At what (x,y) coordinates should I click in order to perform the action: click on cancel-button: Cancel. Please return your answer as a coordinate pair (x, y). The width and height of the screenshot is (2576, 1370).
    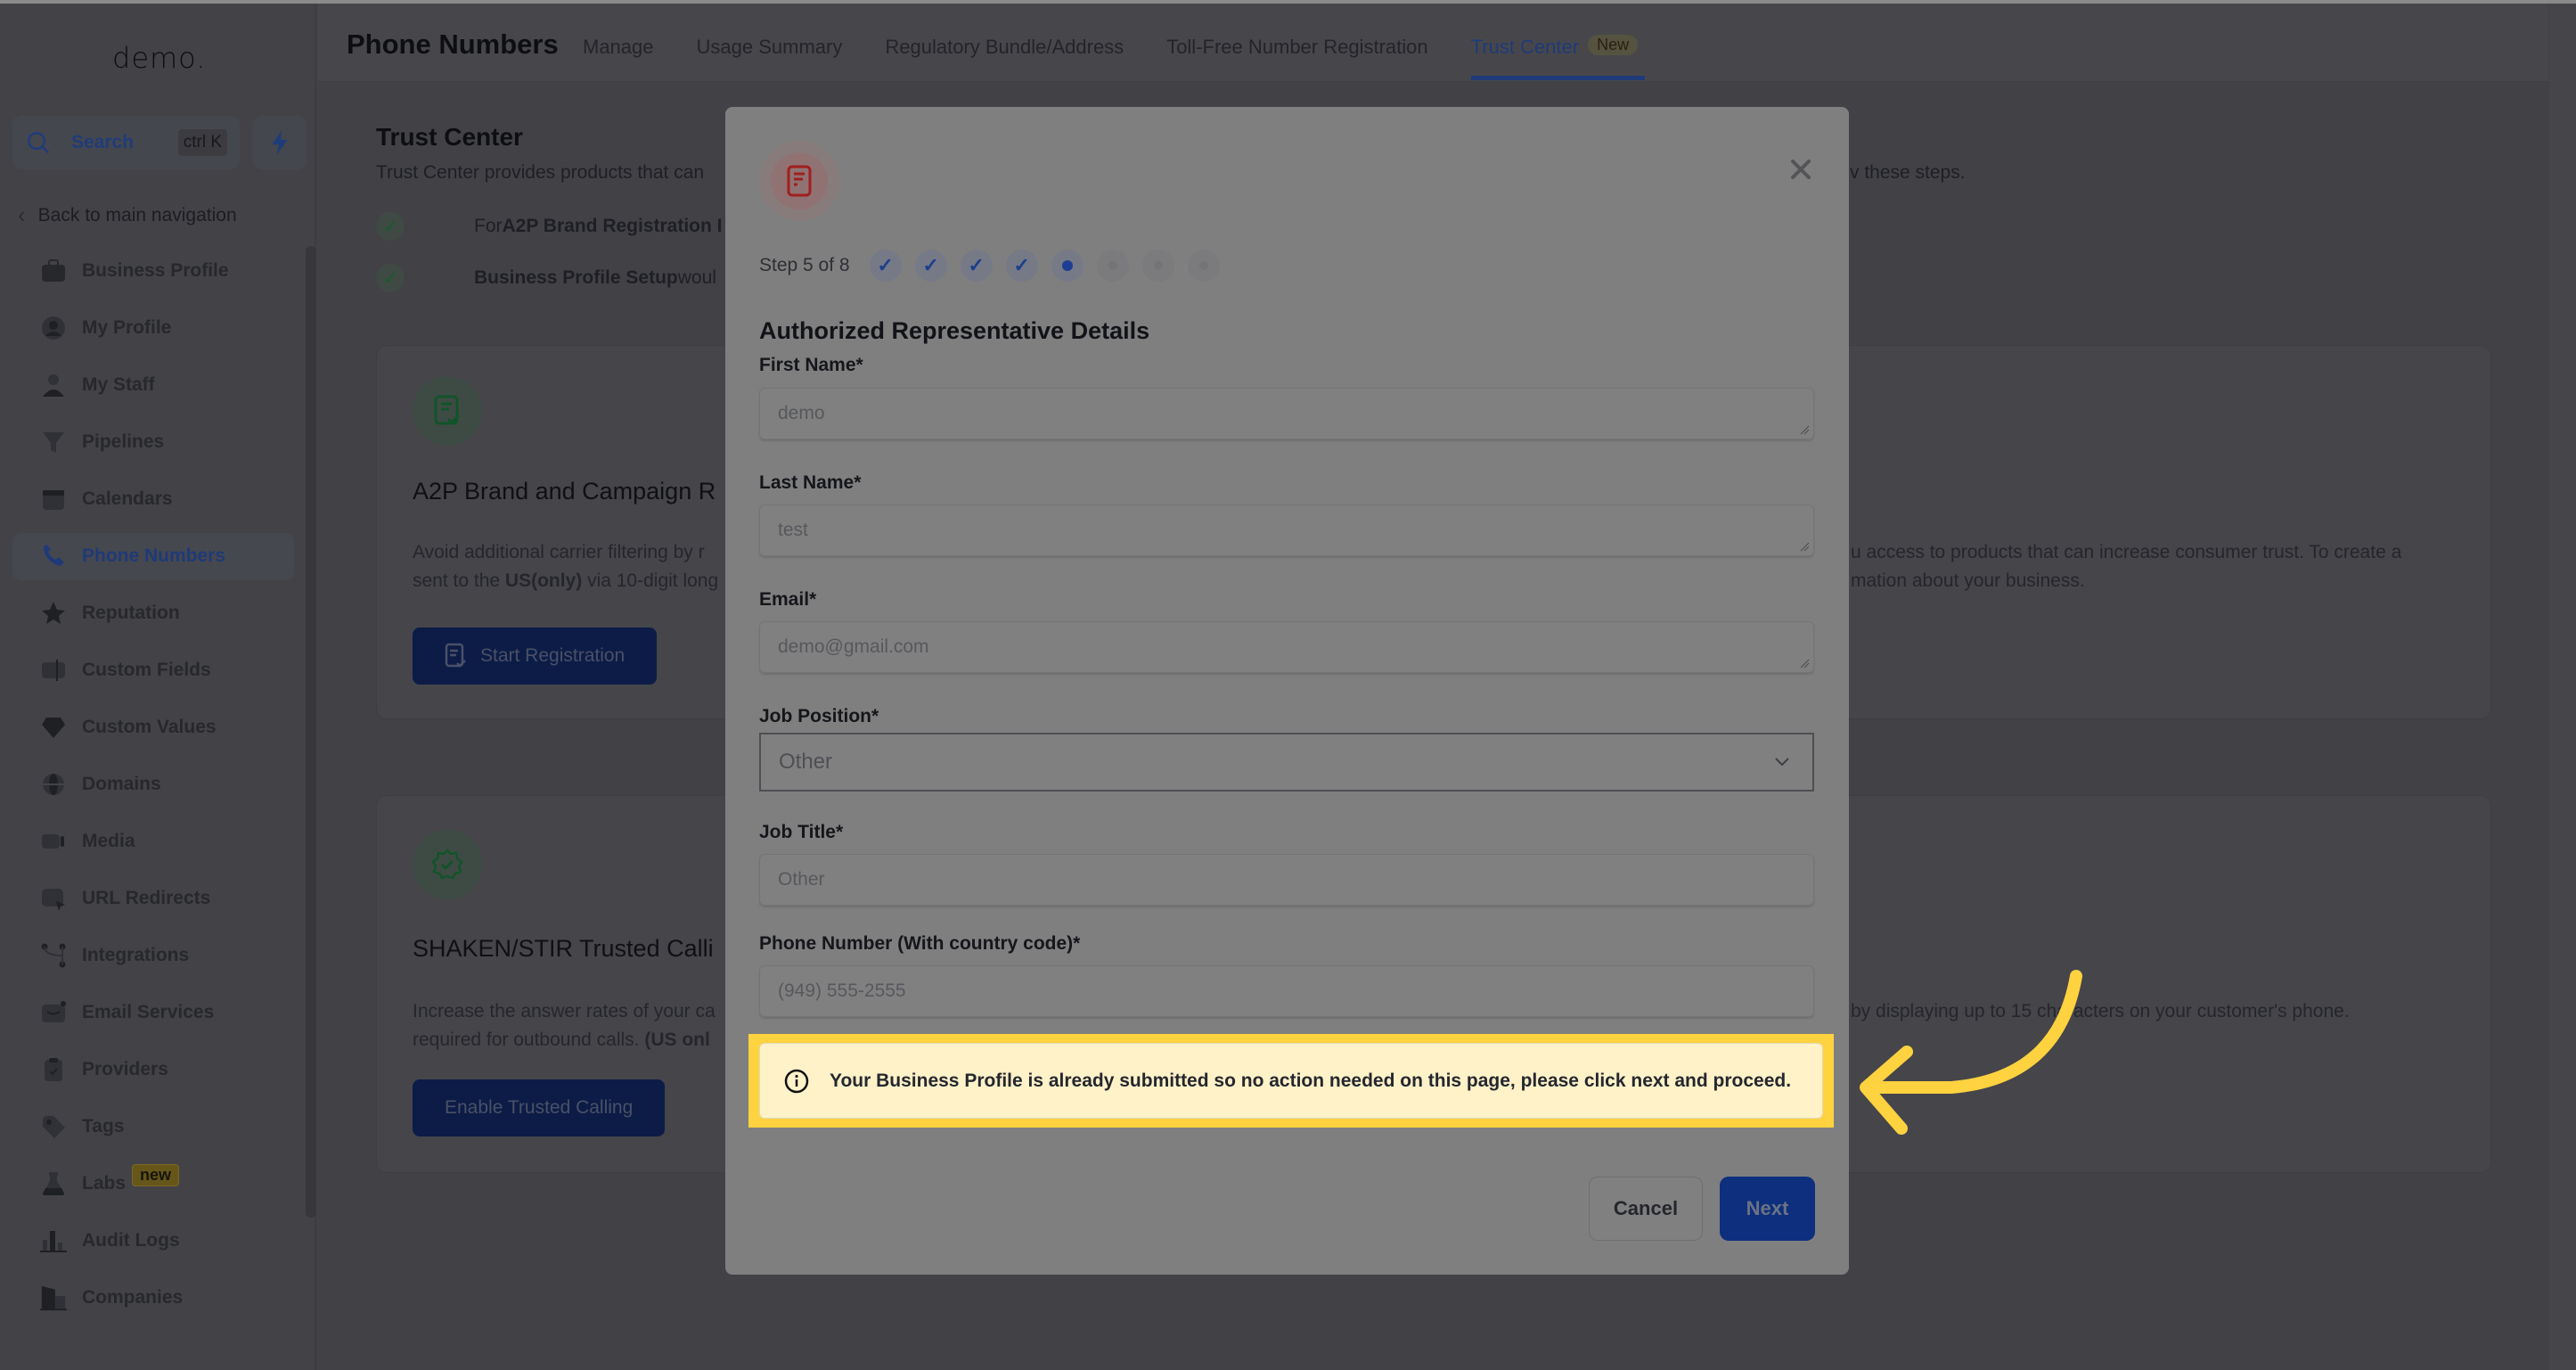
    Looking at the image, I should click on (1646, 1209).